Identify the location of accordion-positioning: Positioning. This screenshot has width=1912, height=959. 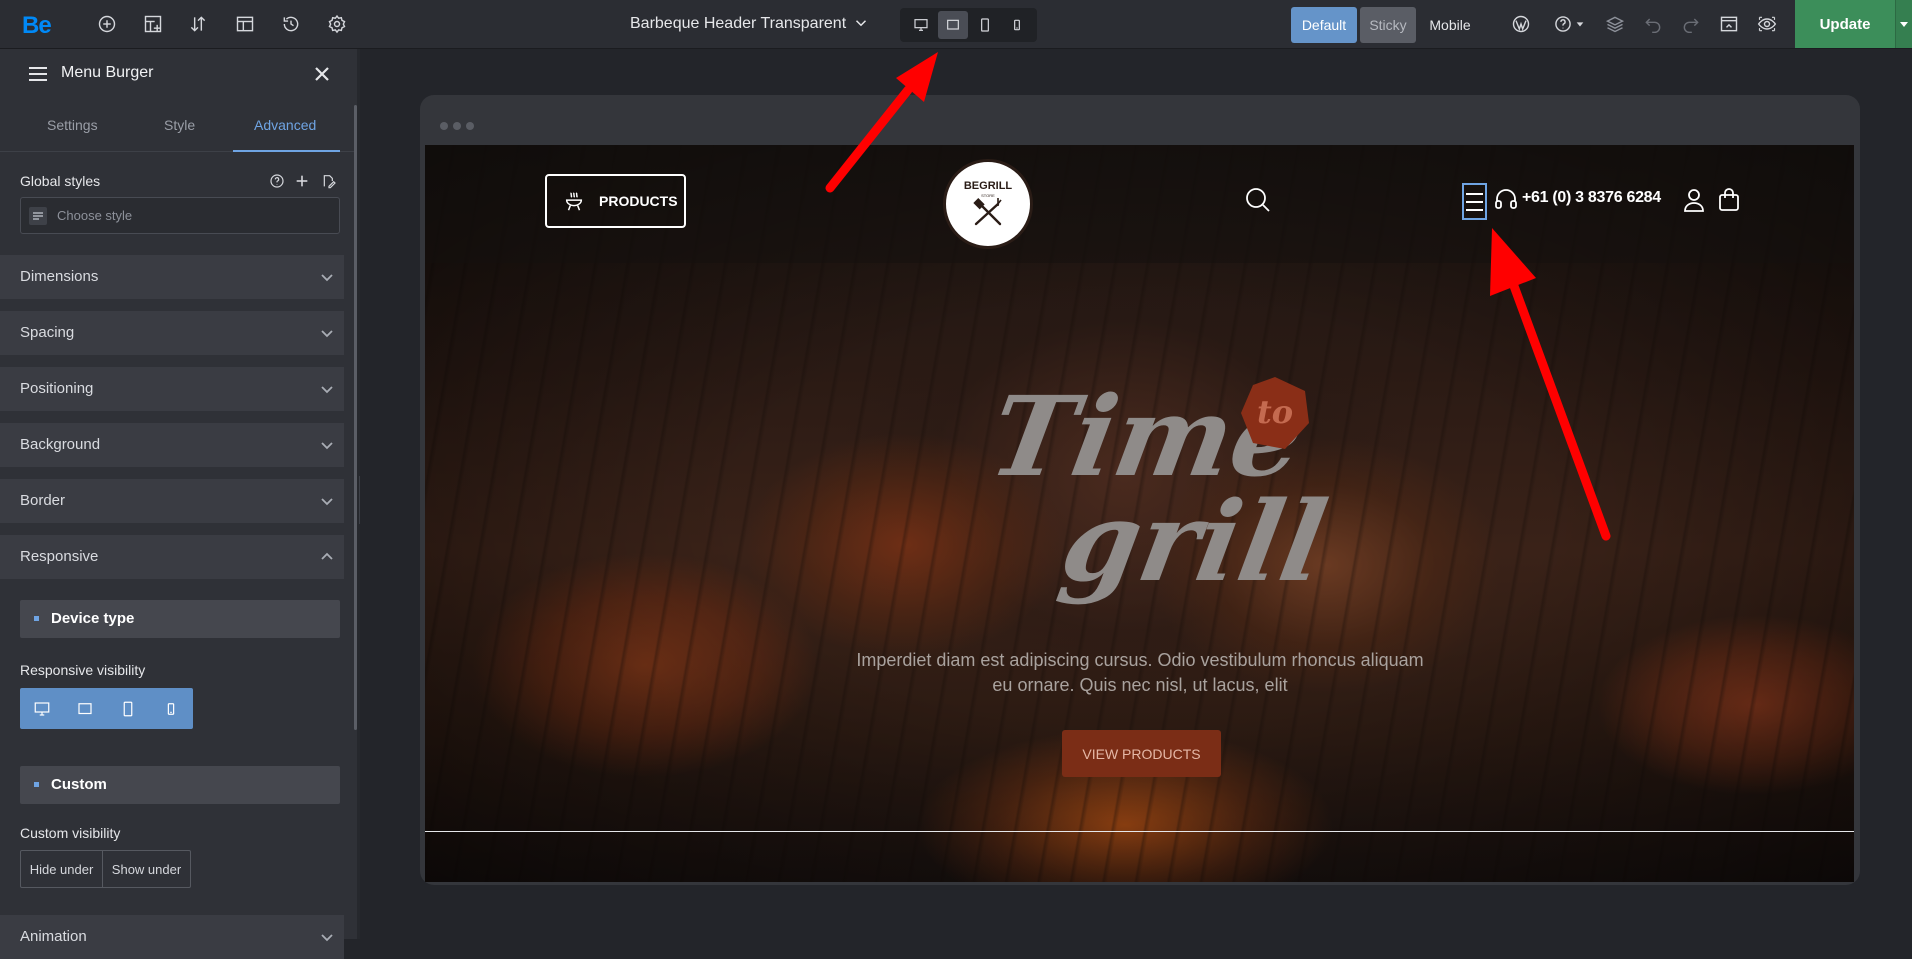
(172, 389).